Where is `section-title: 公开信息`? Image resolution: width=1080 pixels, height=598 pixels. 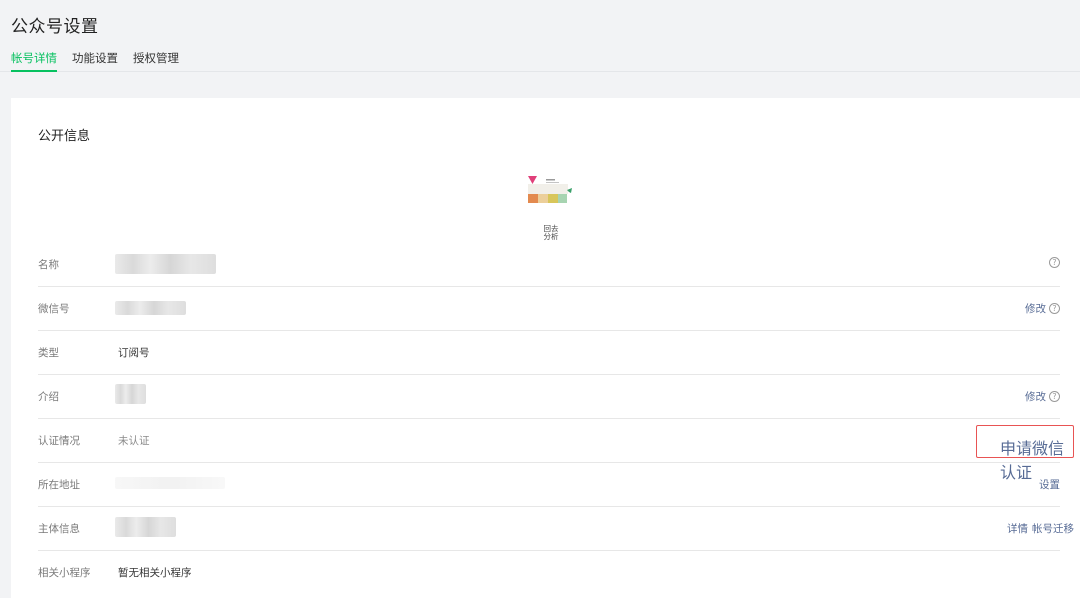 section-title: 公开信息 is located at coordinates (64, 136).